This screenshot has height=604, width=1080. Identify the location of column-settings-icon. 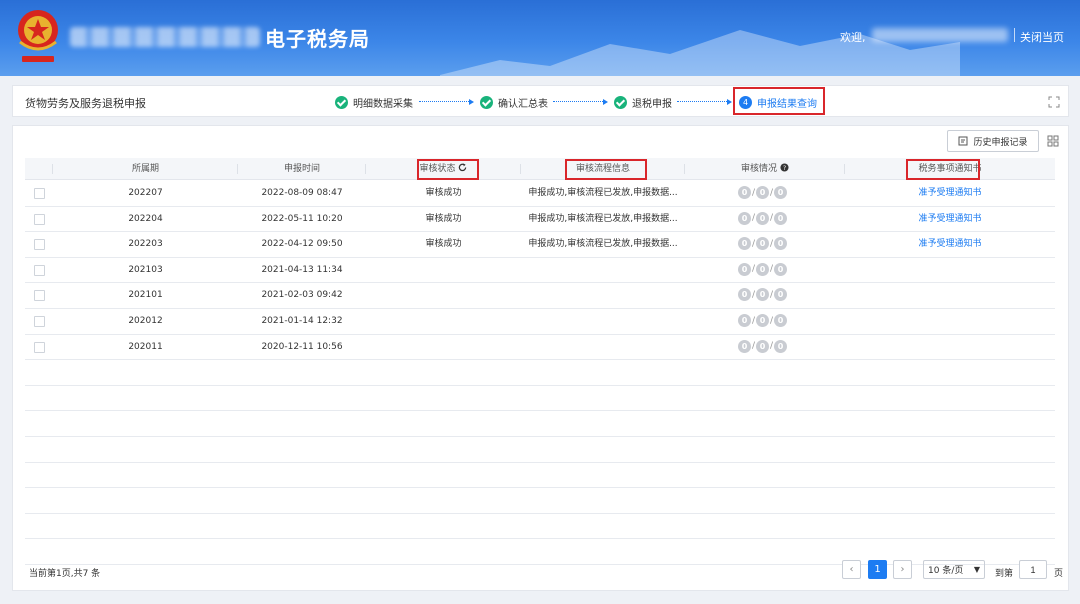
(1053, 141).